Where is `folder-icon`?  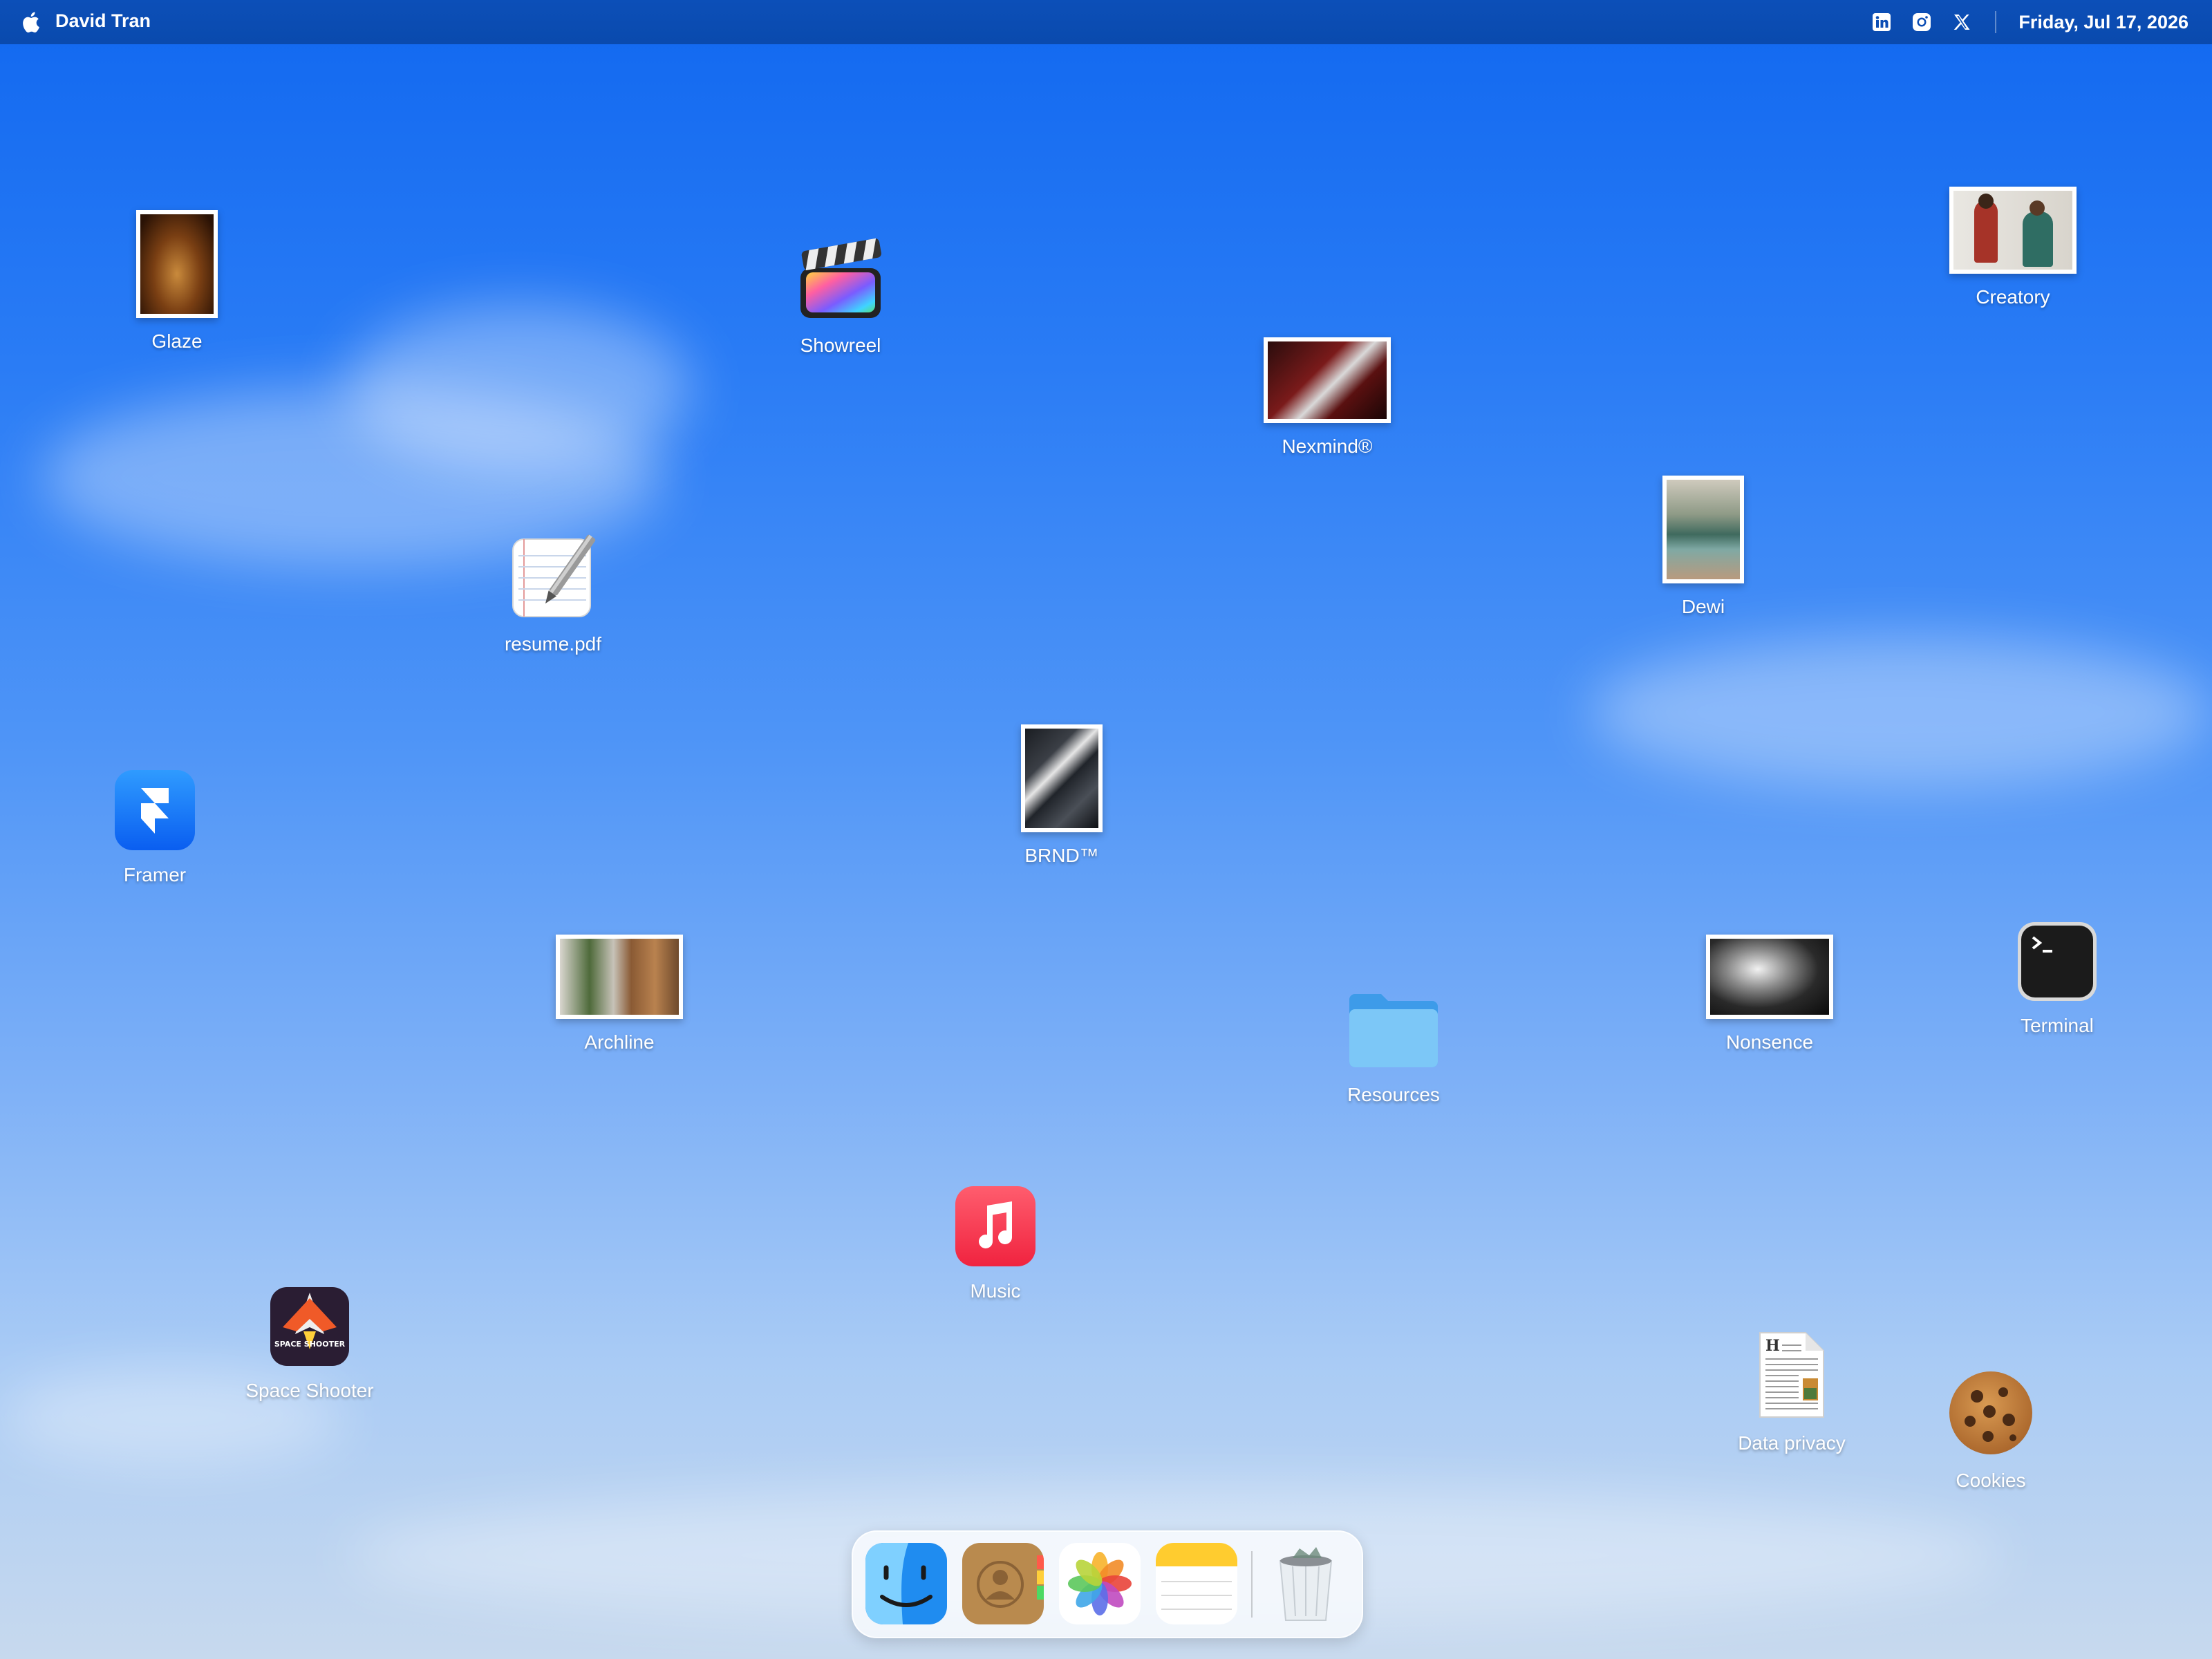
folder-icon is located at coordinates (1393, 1030).